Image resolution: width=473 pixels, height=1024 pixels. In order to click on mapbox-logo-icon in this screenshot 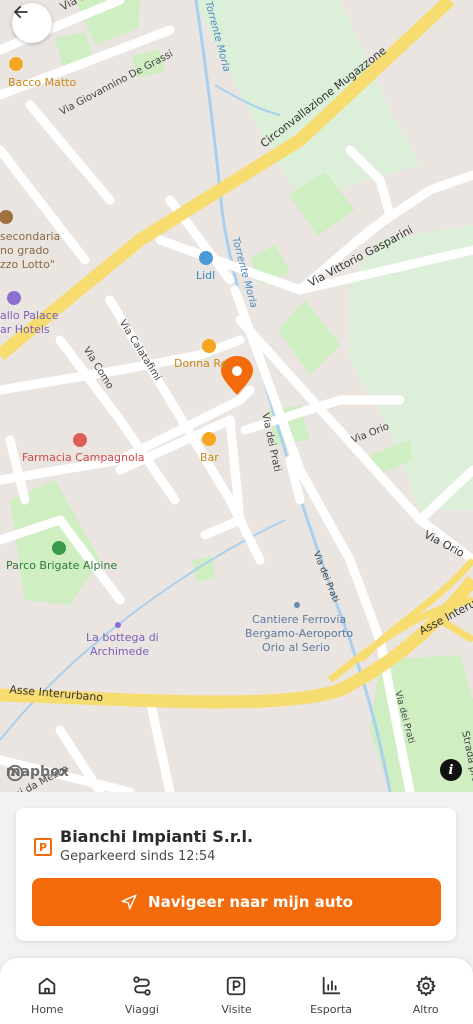, I will do `click(15, 773)`.